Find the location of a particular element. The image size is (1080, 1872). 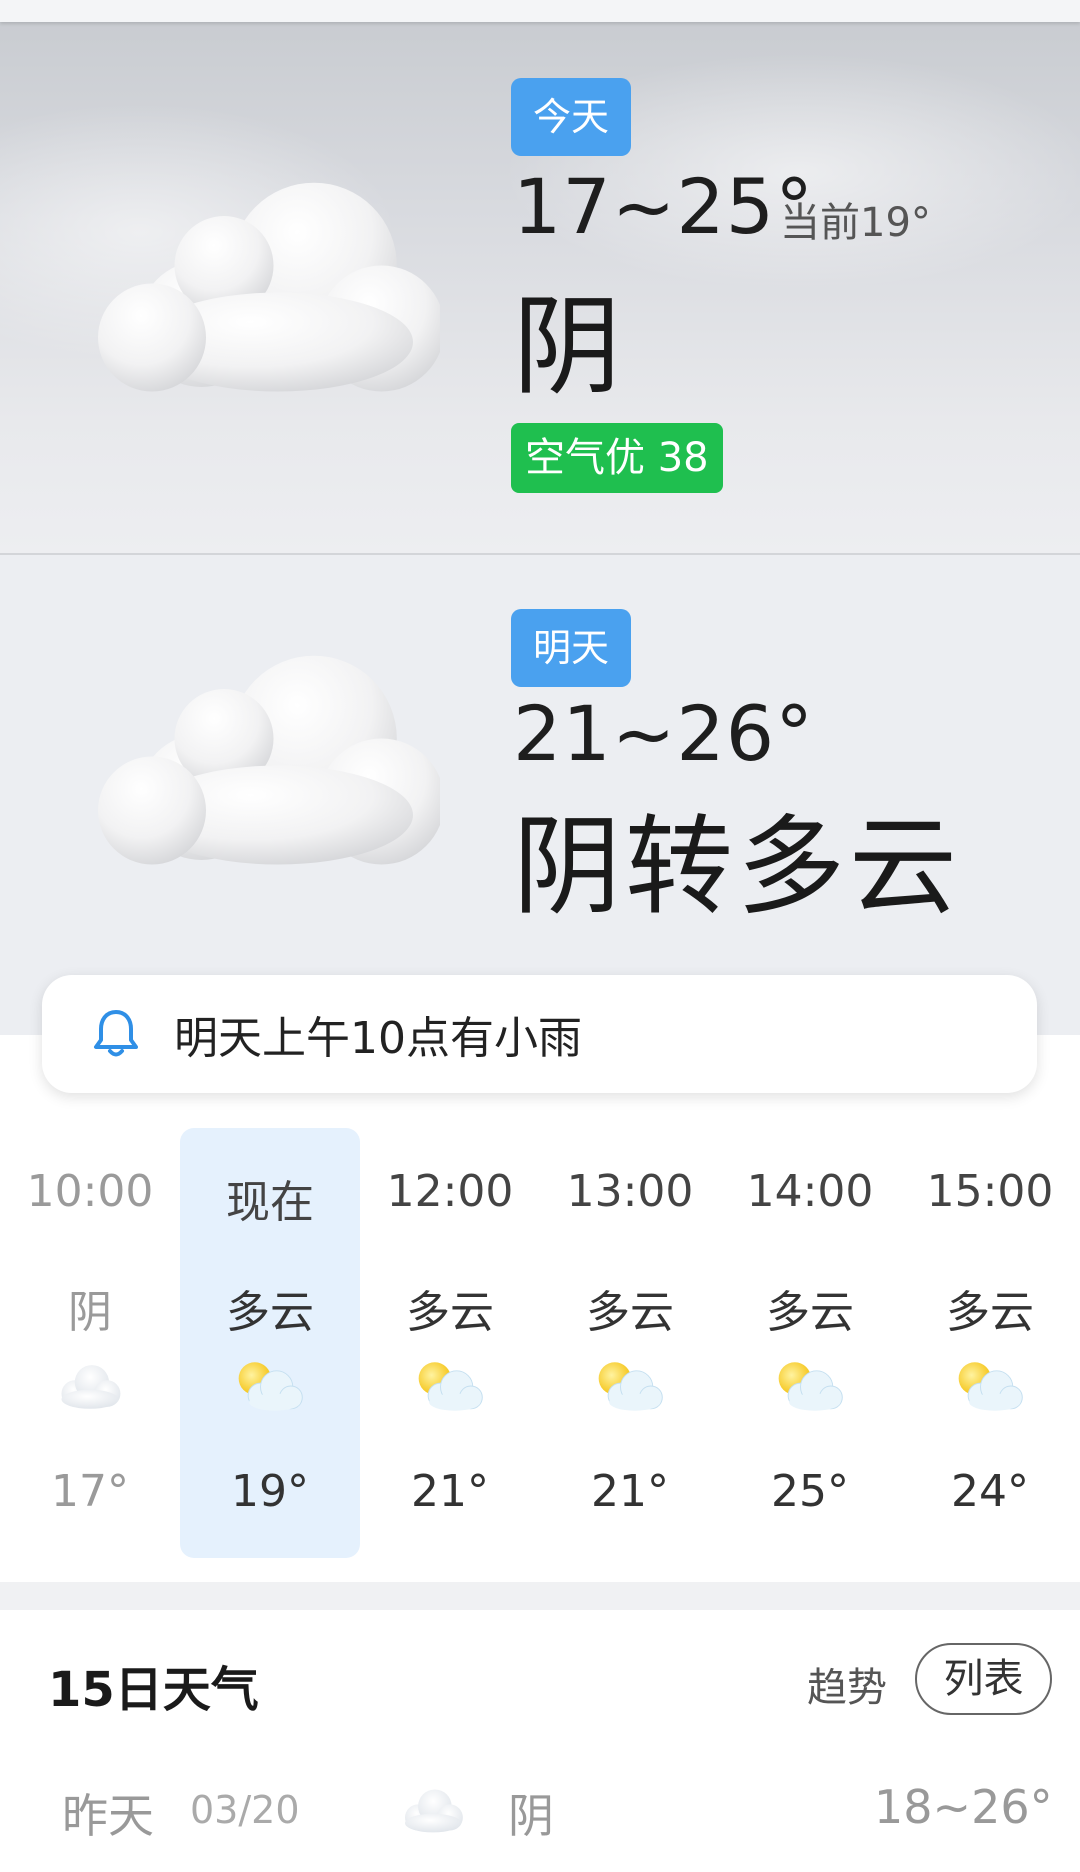

hour-item: 13:00 多云 21° is located at coordinates (630, 1343).